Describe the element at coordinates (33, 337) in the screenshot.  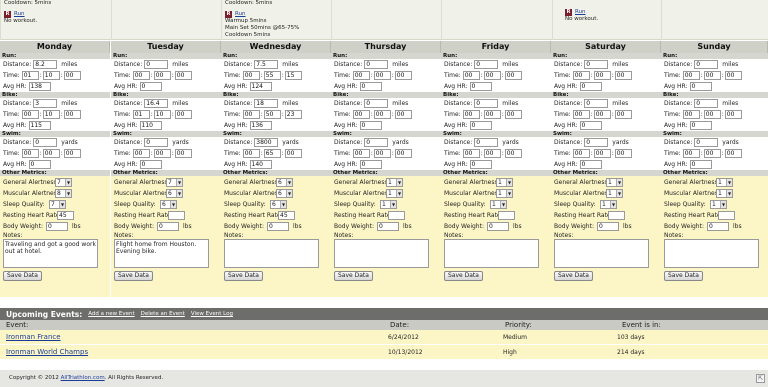
I see `event-name-link: Ironman France` at that location.